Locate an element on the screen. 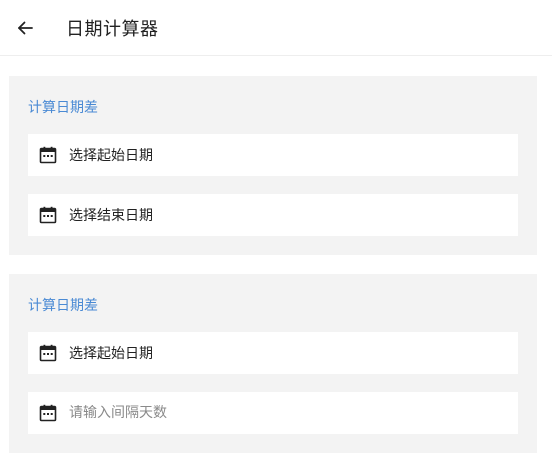  arrow-left-icon is located at coordinates (25, 27).